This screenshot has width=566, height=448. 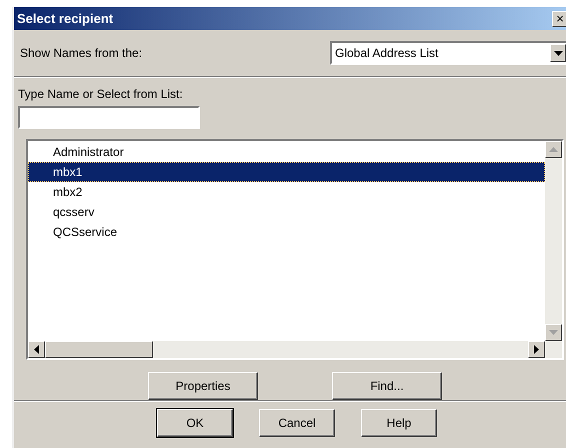 What do you see at coordinates (109, 117) in the screenshot?
I see `name-input-field` at bounding box center [109, 117].